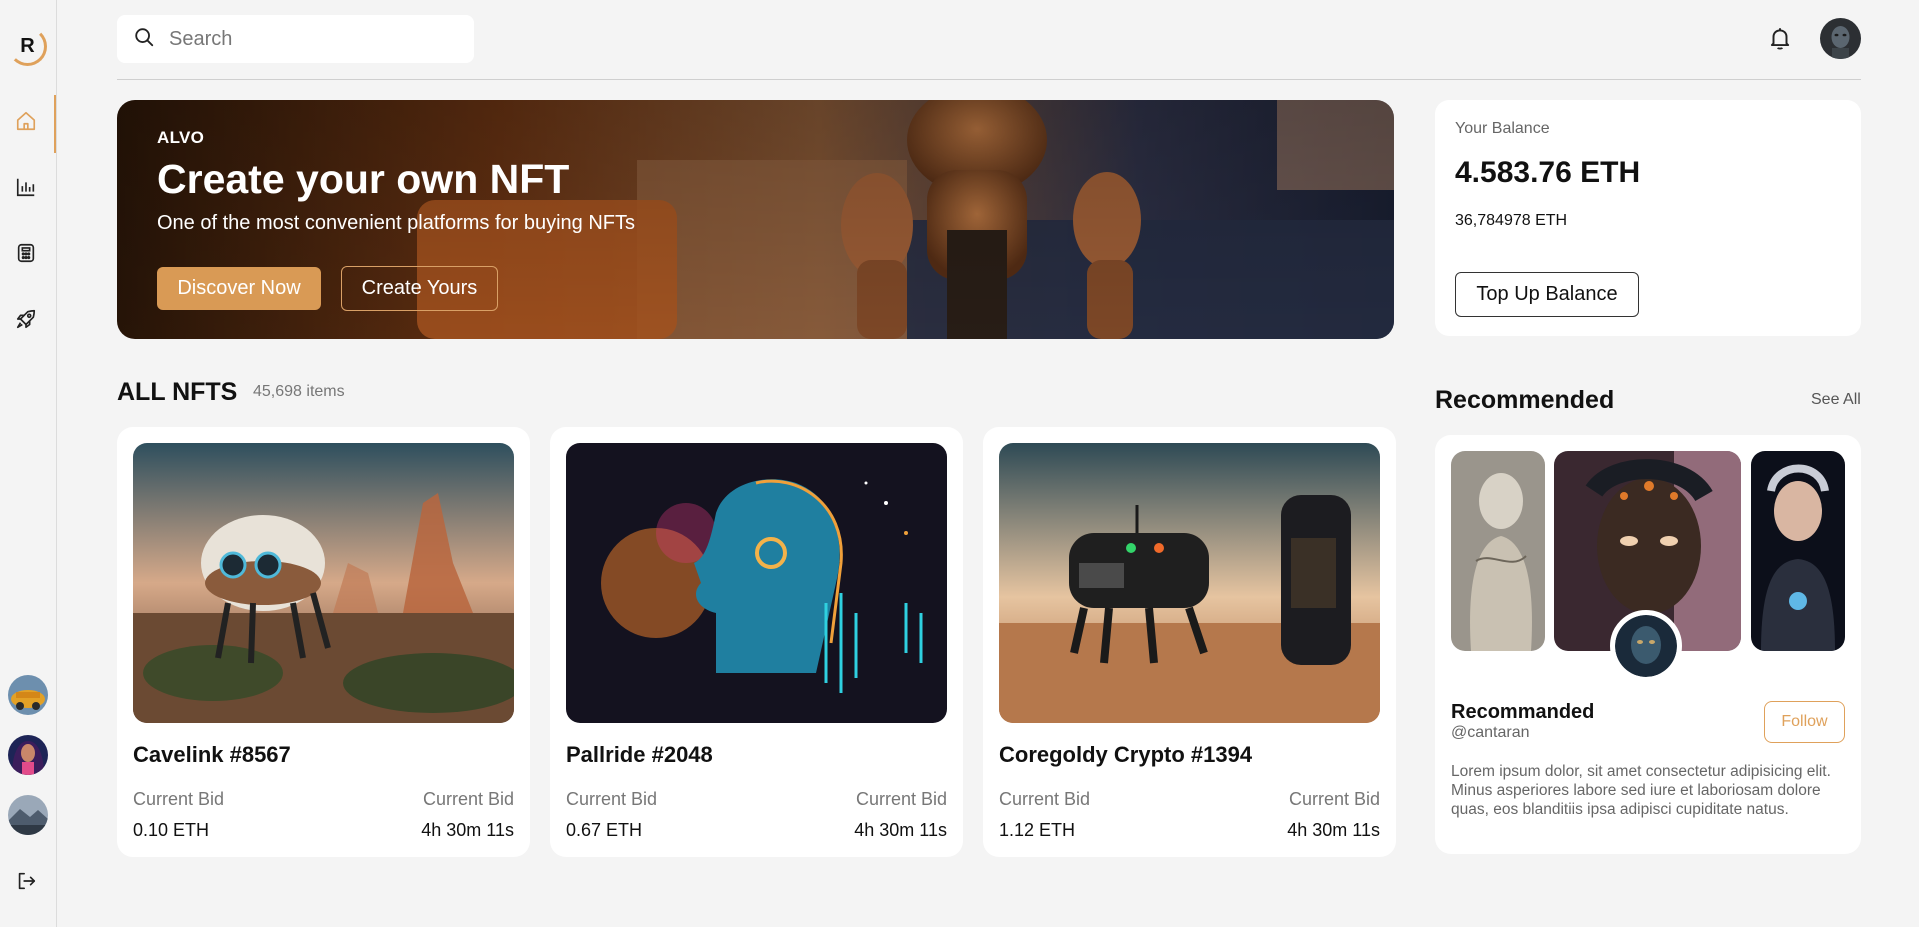 This screenshot has width=1919, height=927. I want to click on balance-label: Your Balance, so click(1502, 128).